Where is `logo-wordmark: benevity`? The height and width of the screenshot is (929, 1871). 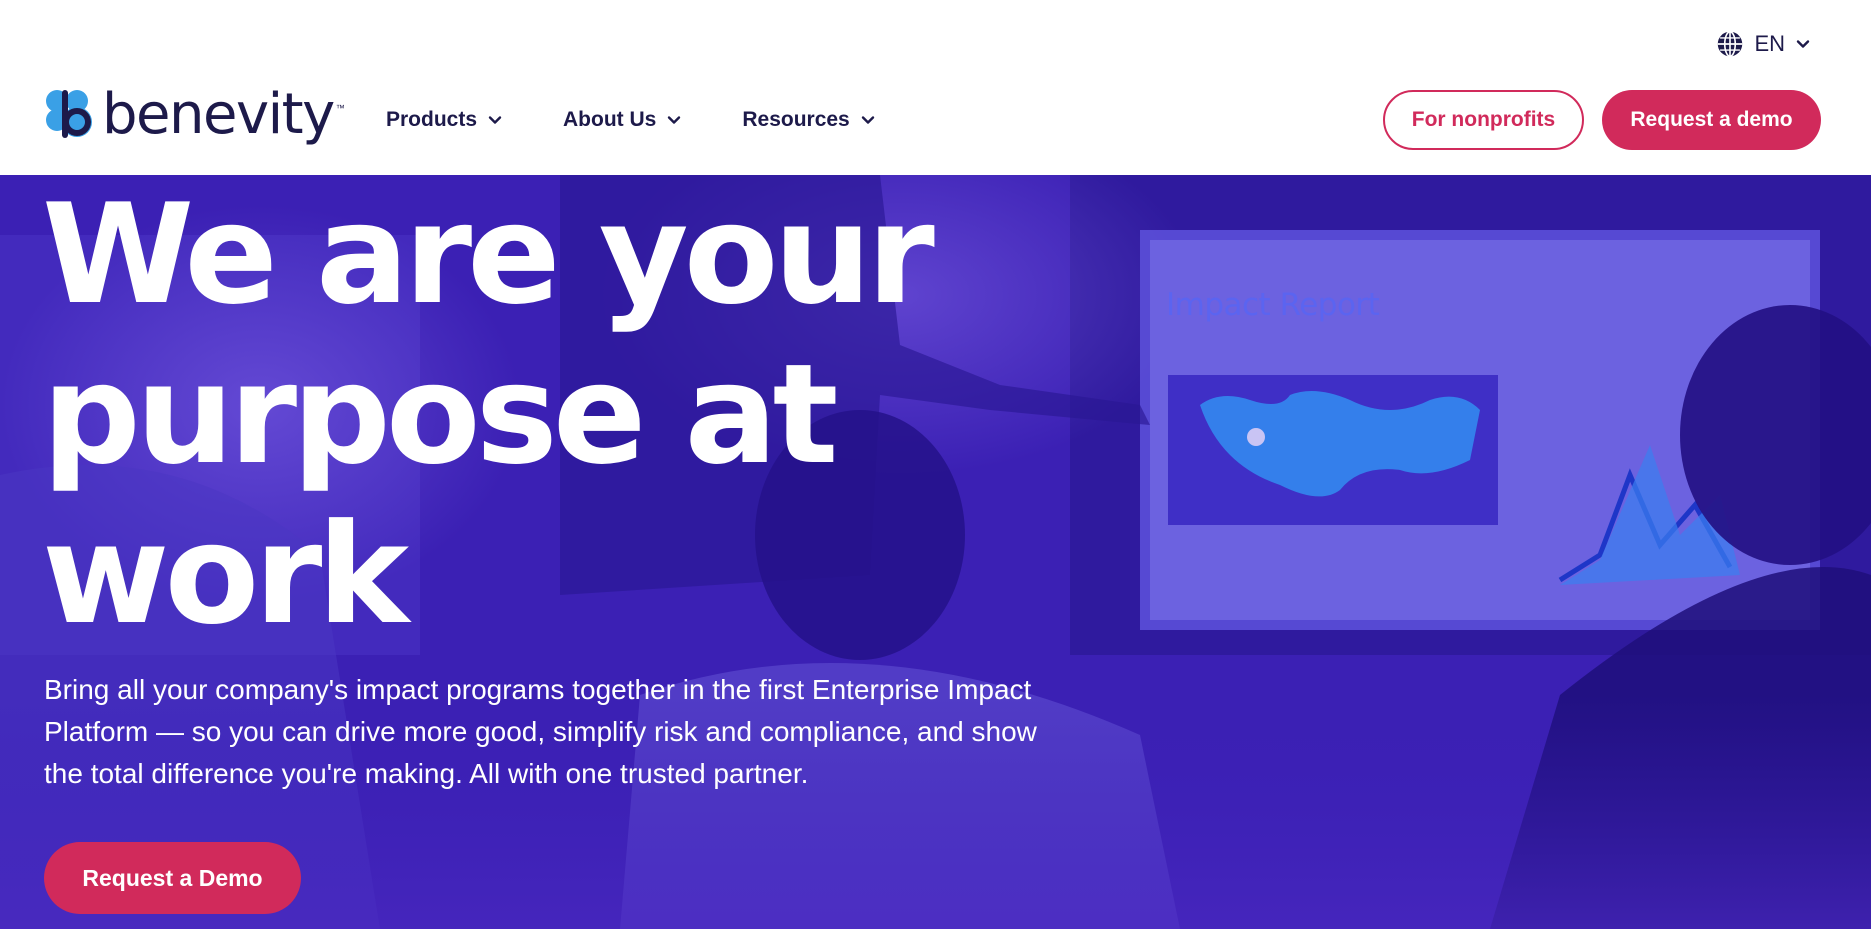
logo-wordmark: benevity is located at coordinates (218, 114).